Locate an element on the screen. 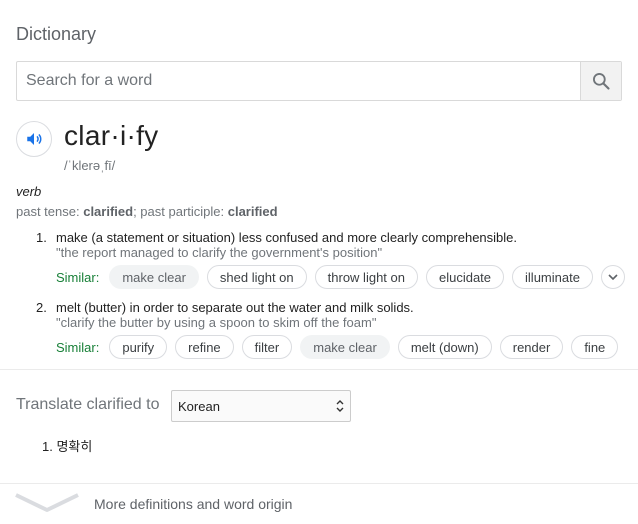 This screenshot has width=638, height=524. dictionary-title: Dictionary is located at coordinates (56, 34).